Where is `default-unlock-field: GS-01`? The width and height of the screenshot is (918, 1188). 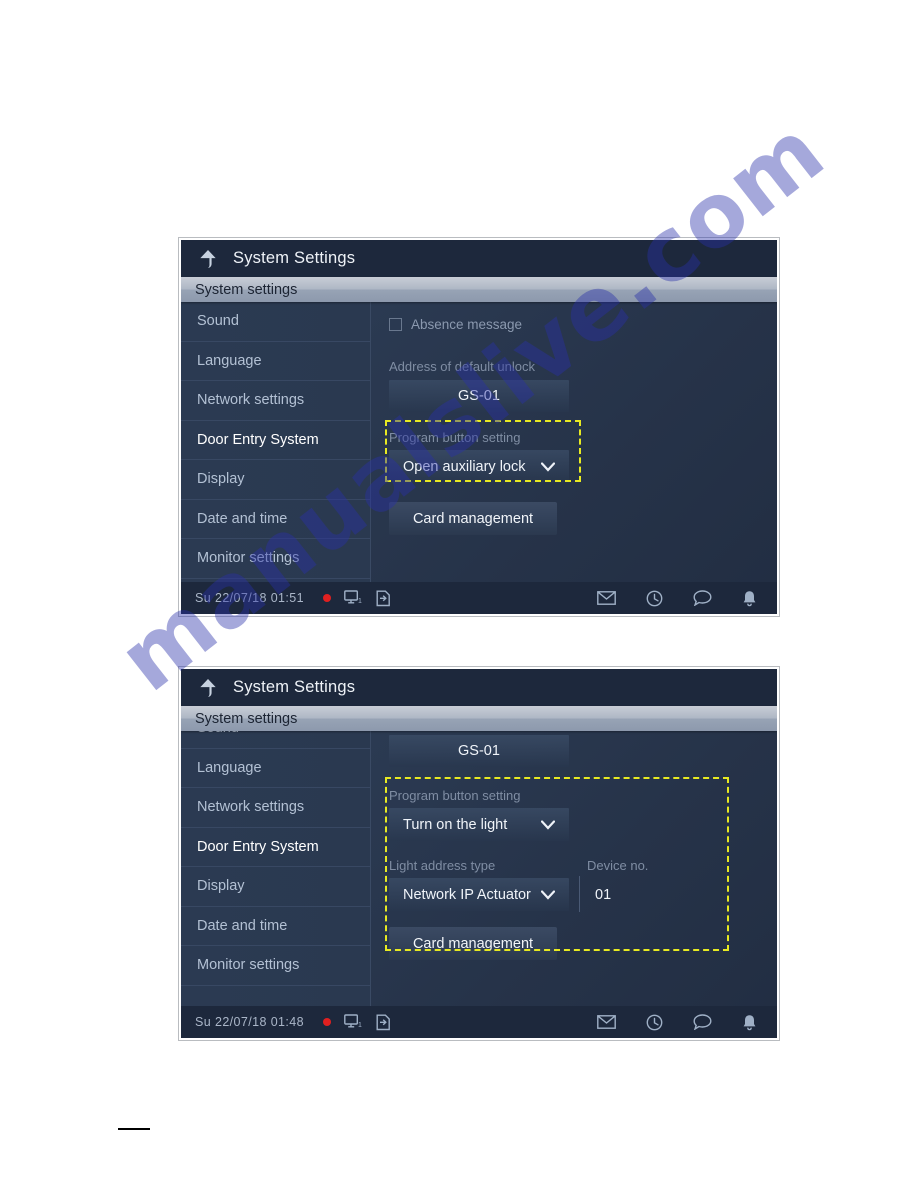
default-unlock-field: GS-01 is located at coordinates (479, 396).